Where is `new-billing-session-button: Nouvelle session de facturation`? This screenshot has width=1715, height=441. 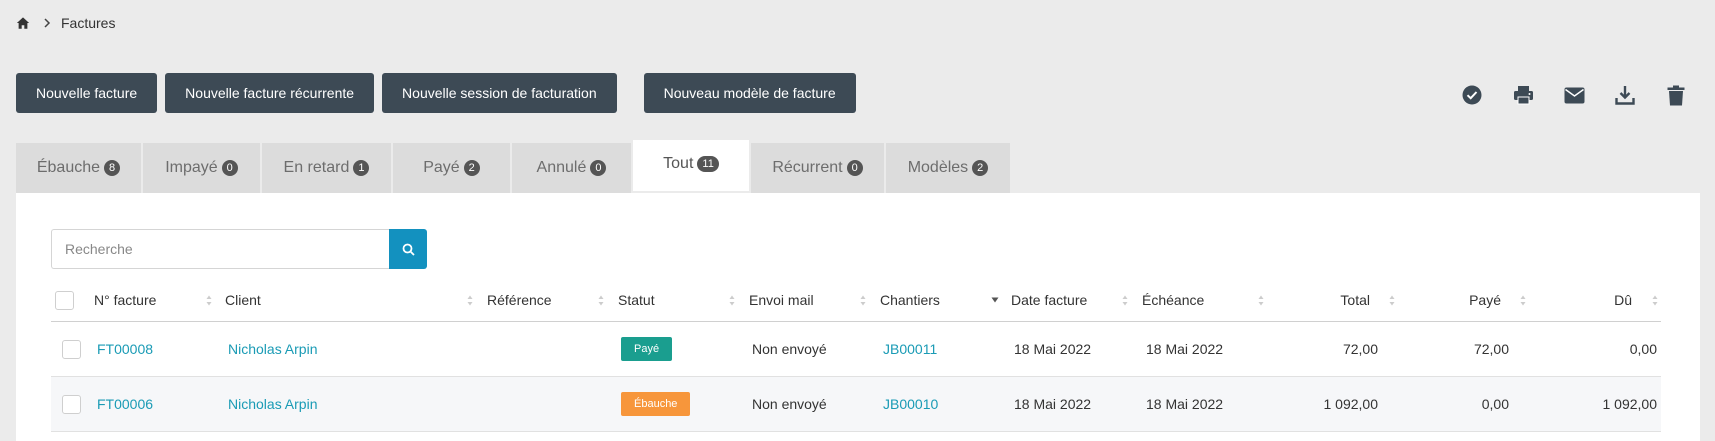
new-billing-session-button: Nouvelle session de facturation is located at coordinates (499, 93).